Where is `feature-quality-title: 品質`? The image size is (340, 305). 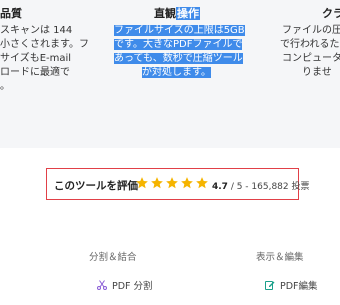
feature-quality-title: 品質 is located at coordinates (11, 13).